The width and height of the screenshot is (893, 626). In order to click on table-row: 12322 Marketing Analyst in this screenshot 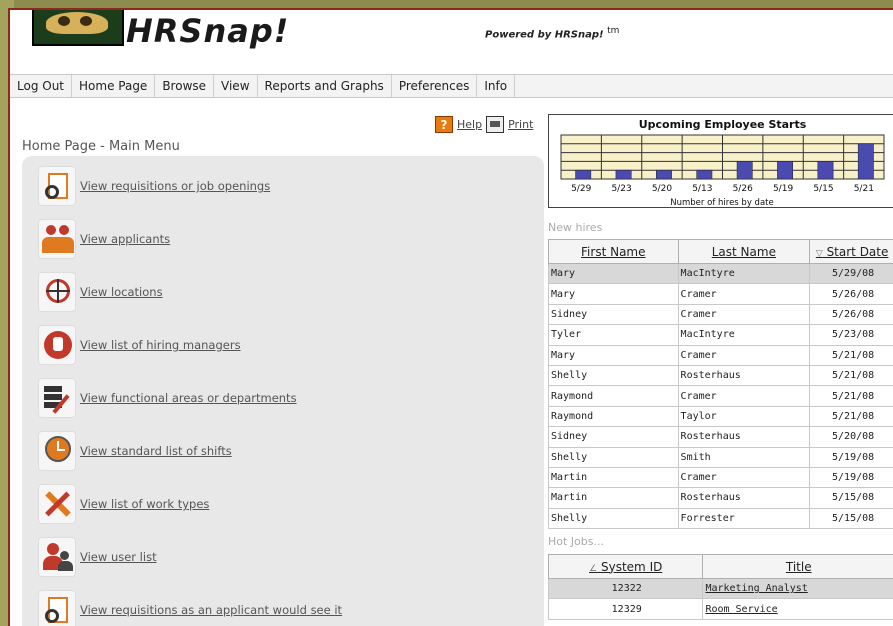, I will do `click(720, 588)`.